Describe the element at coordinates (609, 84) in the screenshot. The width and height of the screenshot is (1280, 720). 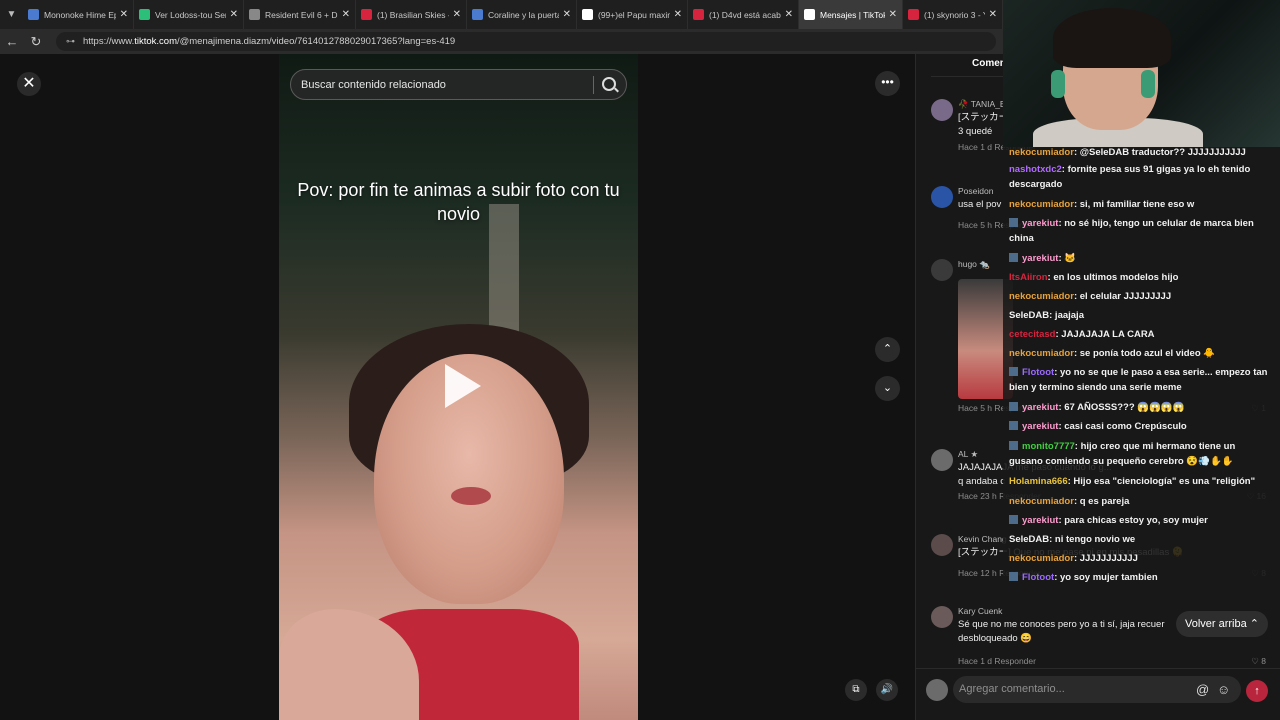
I see `search-icon` at that location.